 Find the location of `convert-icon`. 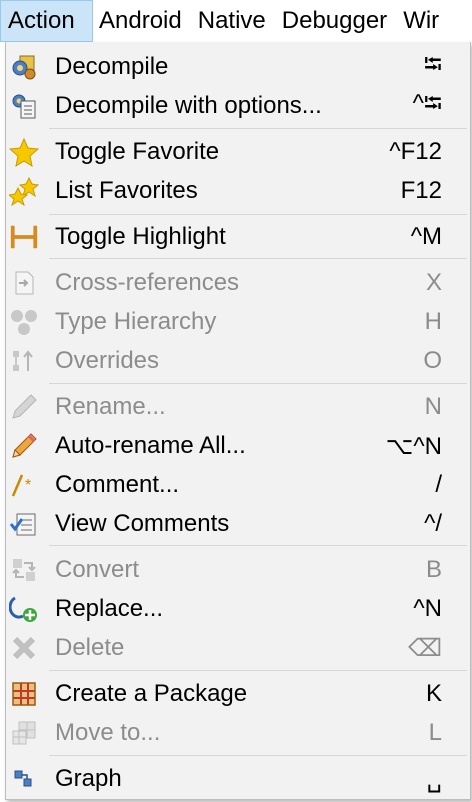

convert-icon is located at coordinates (24, 570).